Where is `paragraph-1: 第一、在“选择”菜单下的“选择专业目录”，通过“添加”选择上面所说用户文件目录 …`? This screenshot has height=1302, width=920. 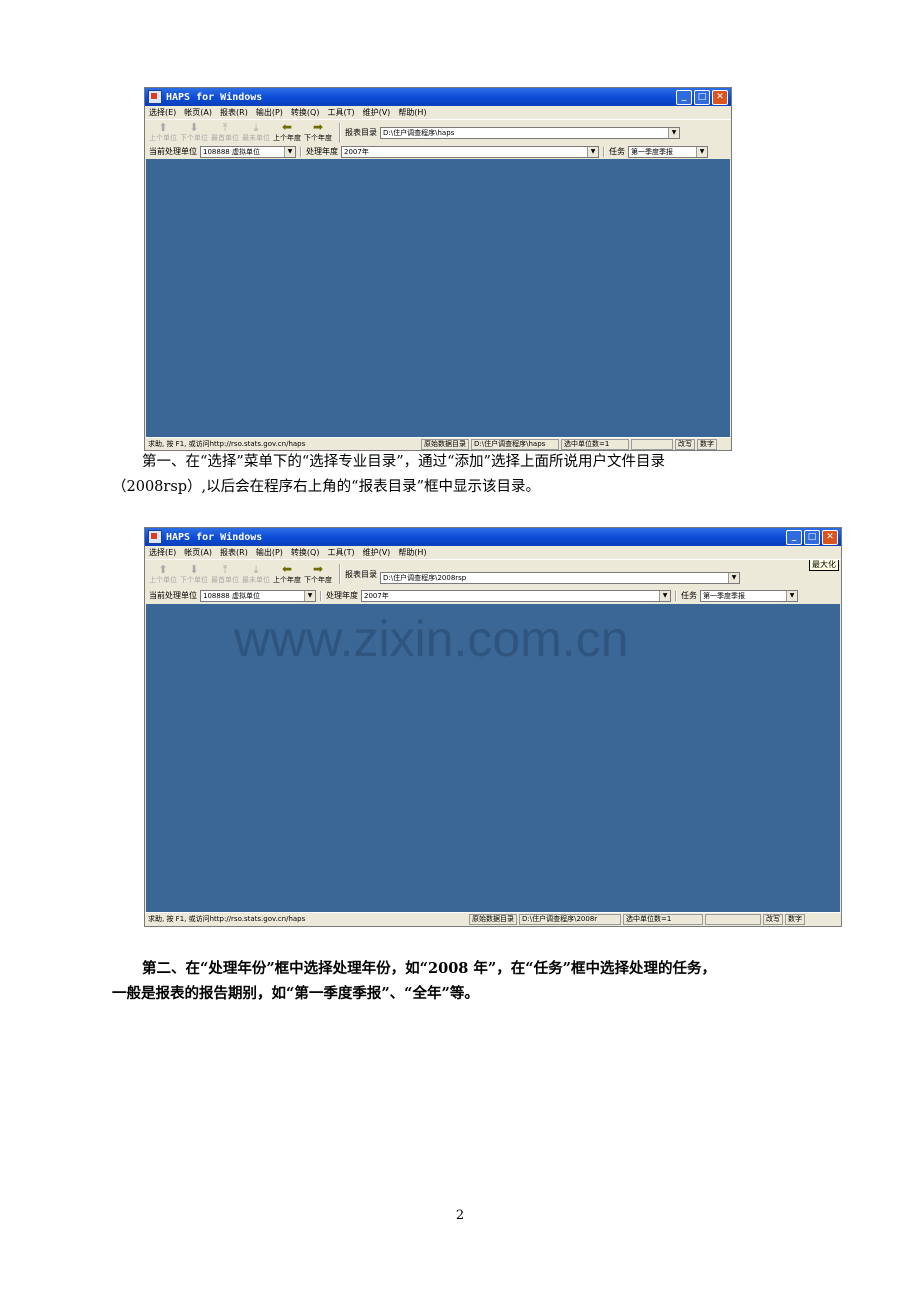 paragraph-1: 第一、在“选择”菜单下的“选择专业目录”，通过“添加”选择上面所说用户文件目录 … is located at coordinates (462, 475).